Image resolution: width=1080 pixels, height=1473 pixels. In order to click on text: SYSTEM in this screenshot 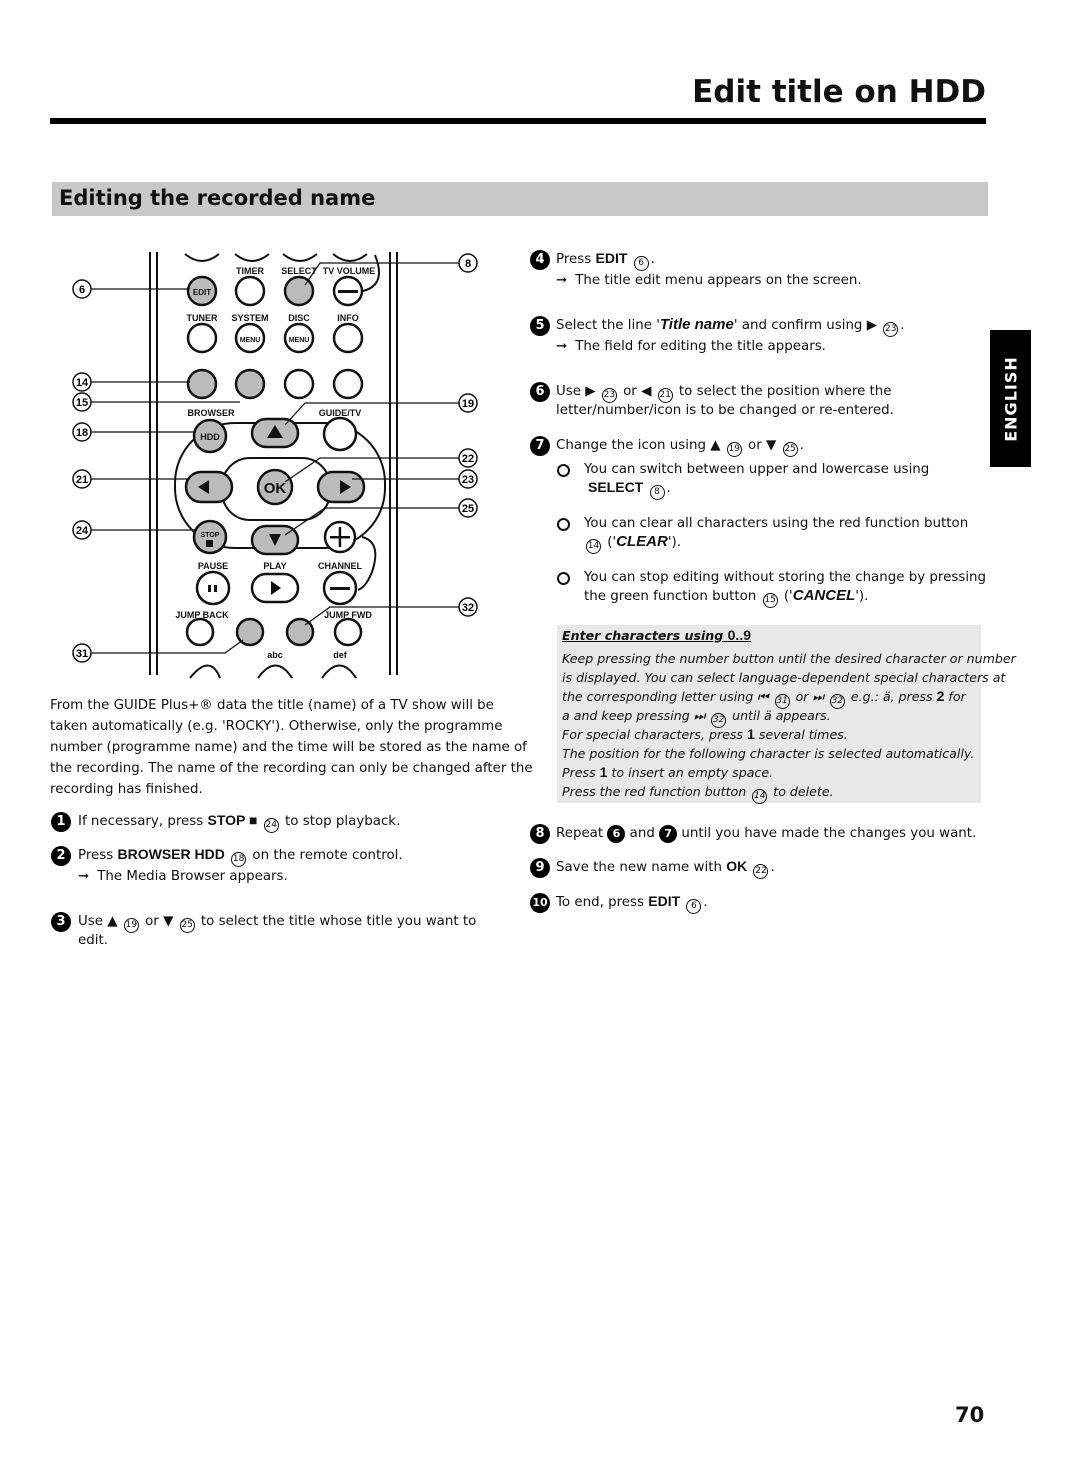, I will do `click(249, 318)`.